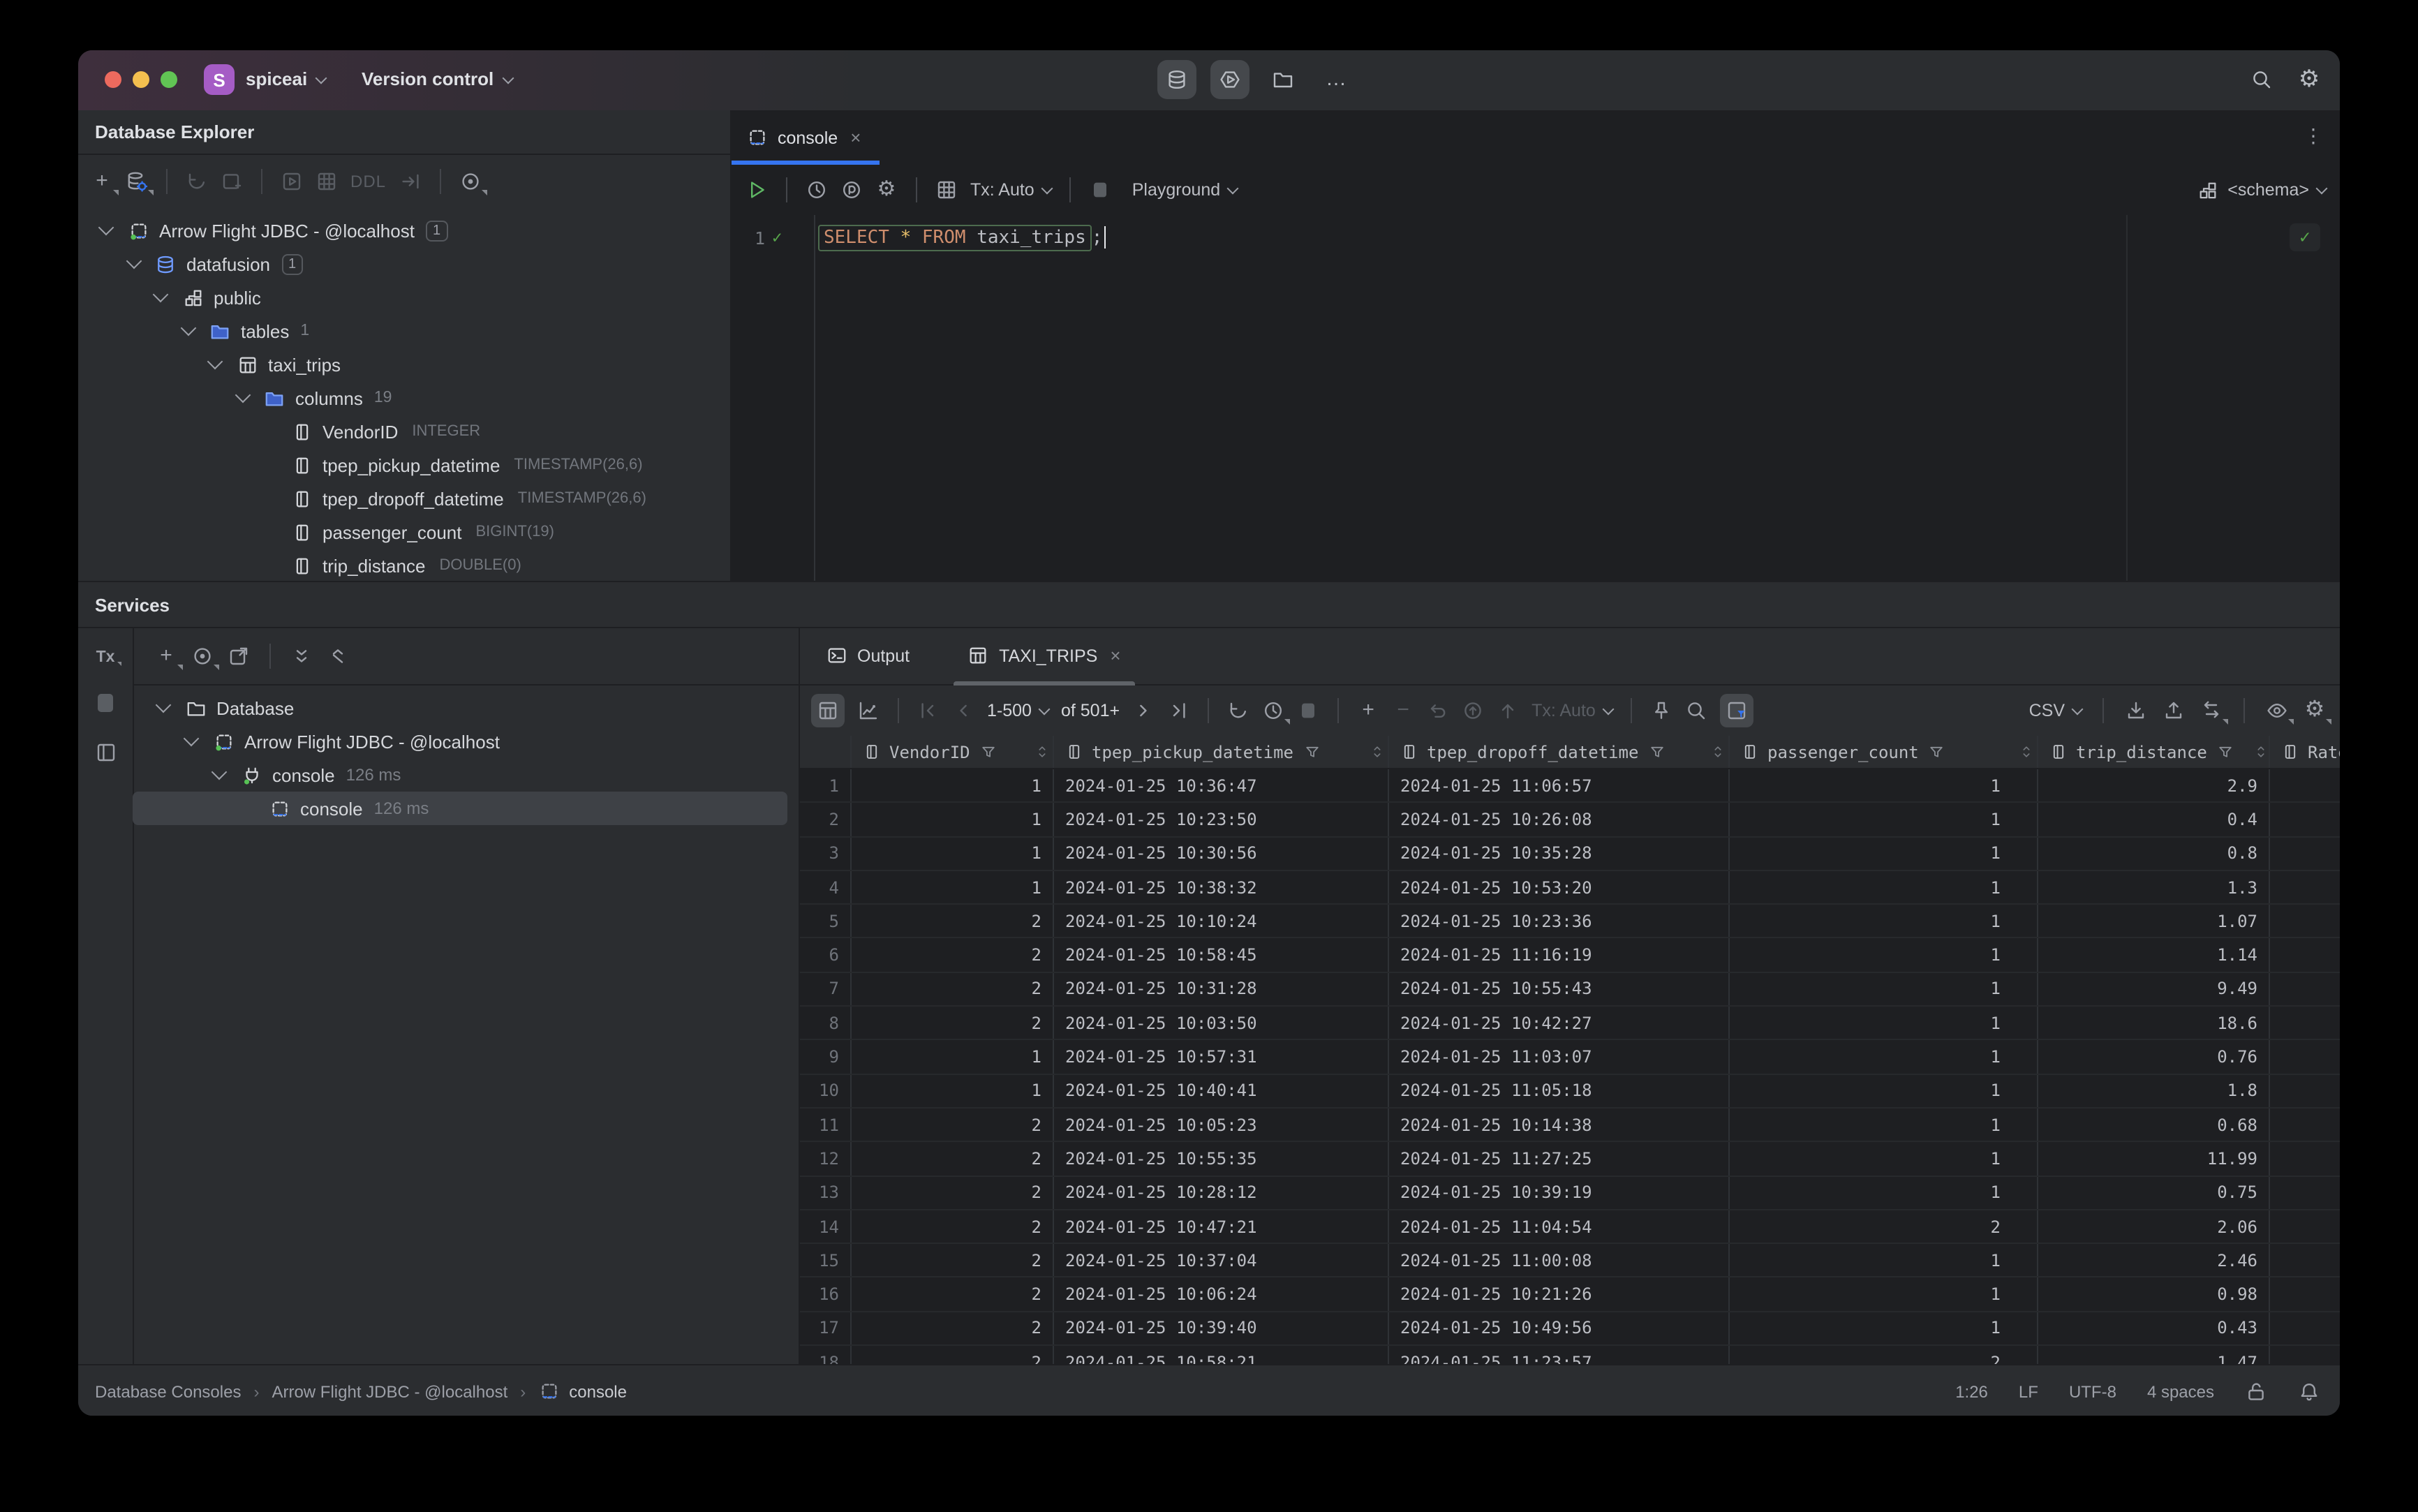  I want to click on cell: 0.75, so click(2154, 1192).